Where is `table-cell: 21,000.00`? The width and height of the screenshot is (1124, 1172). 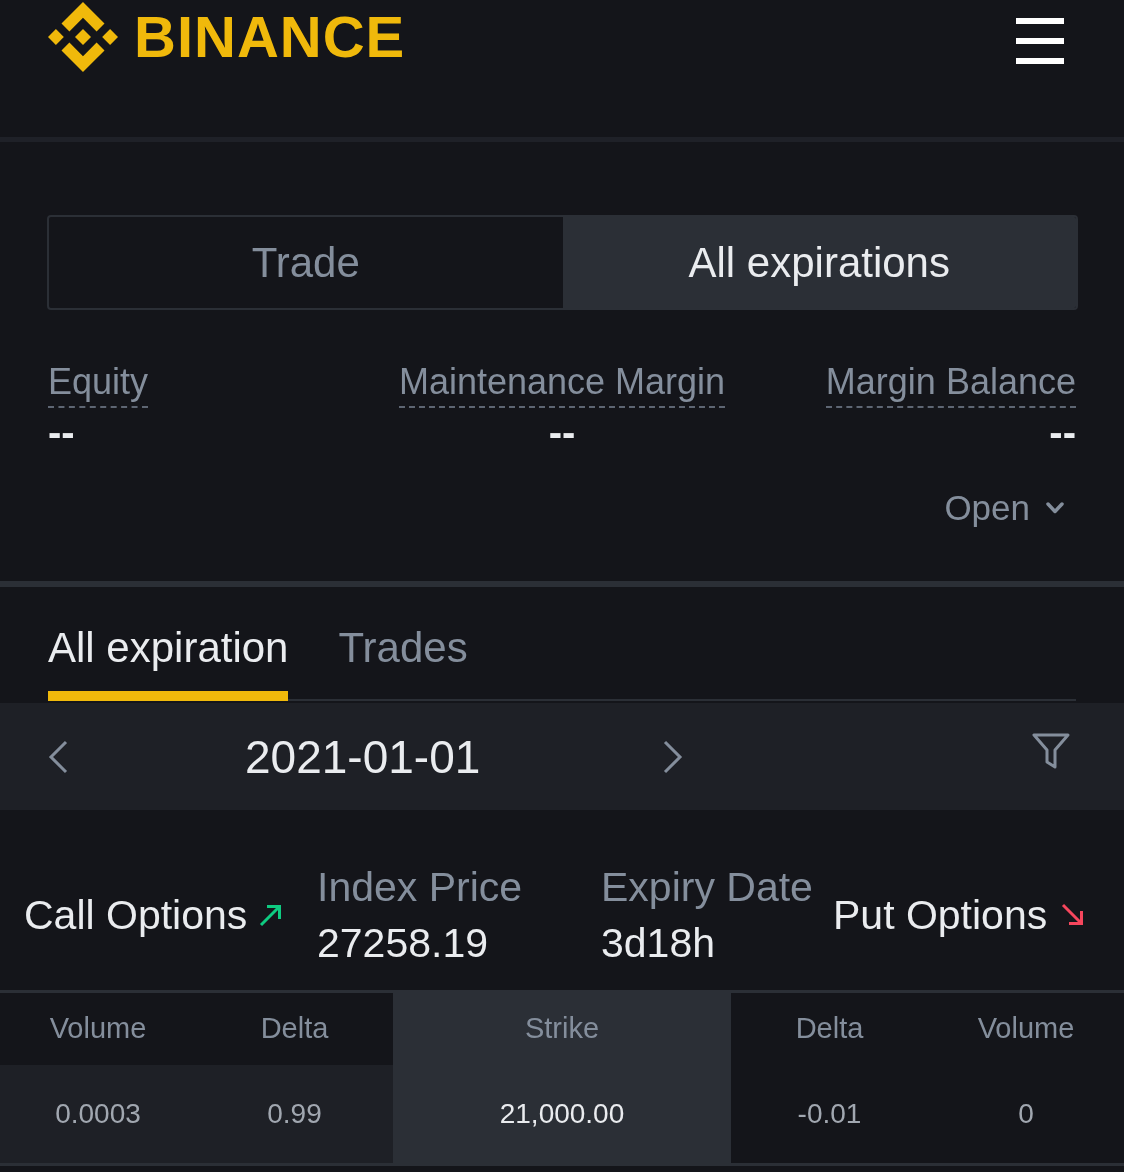
table-cell: 21,000.00 is located at coordinates (562, 1115).